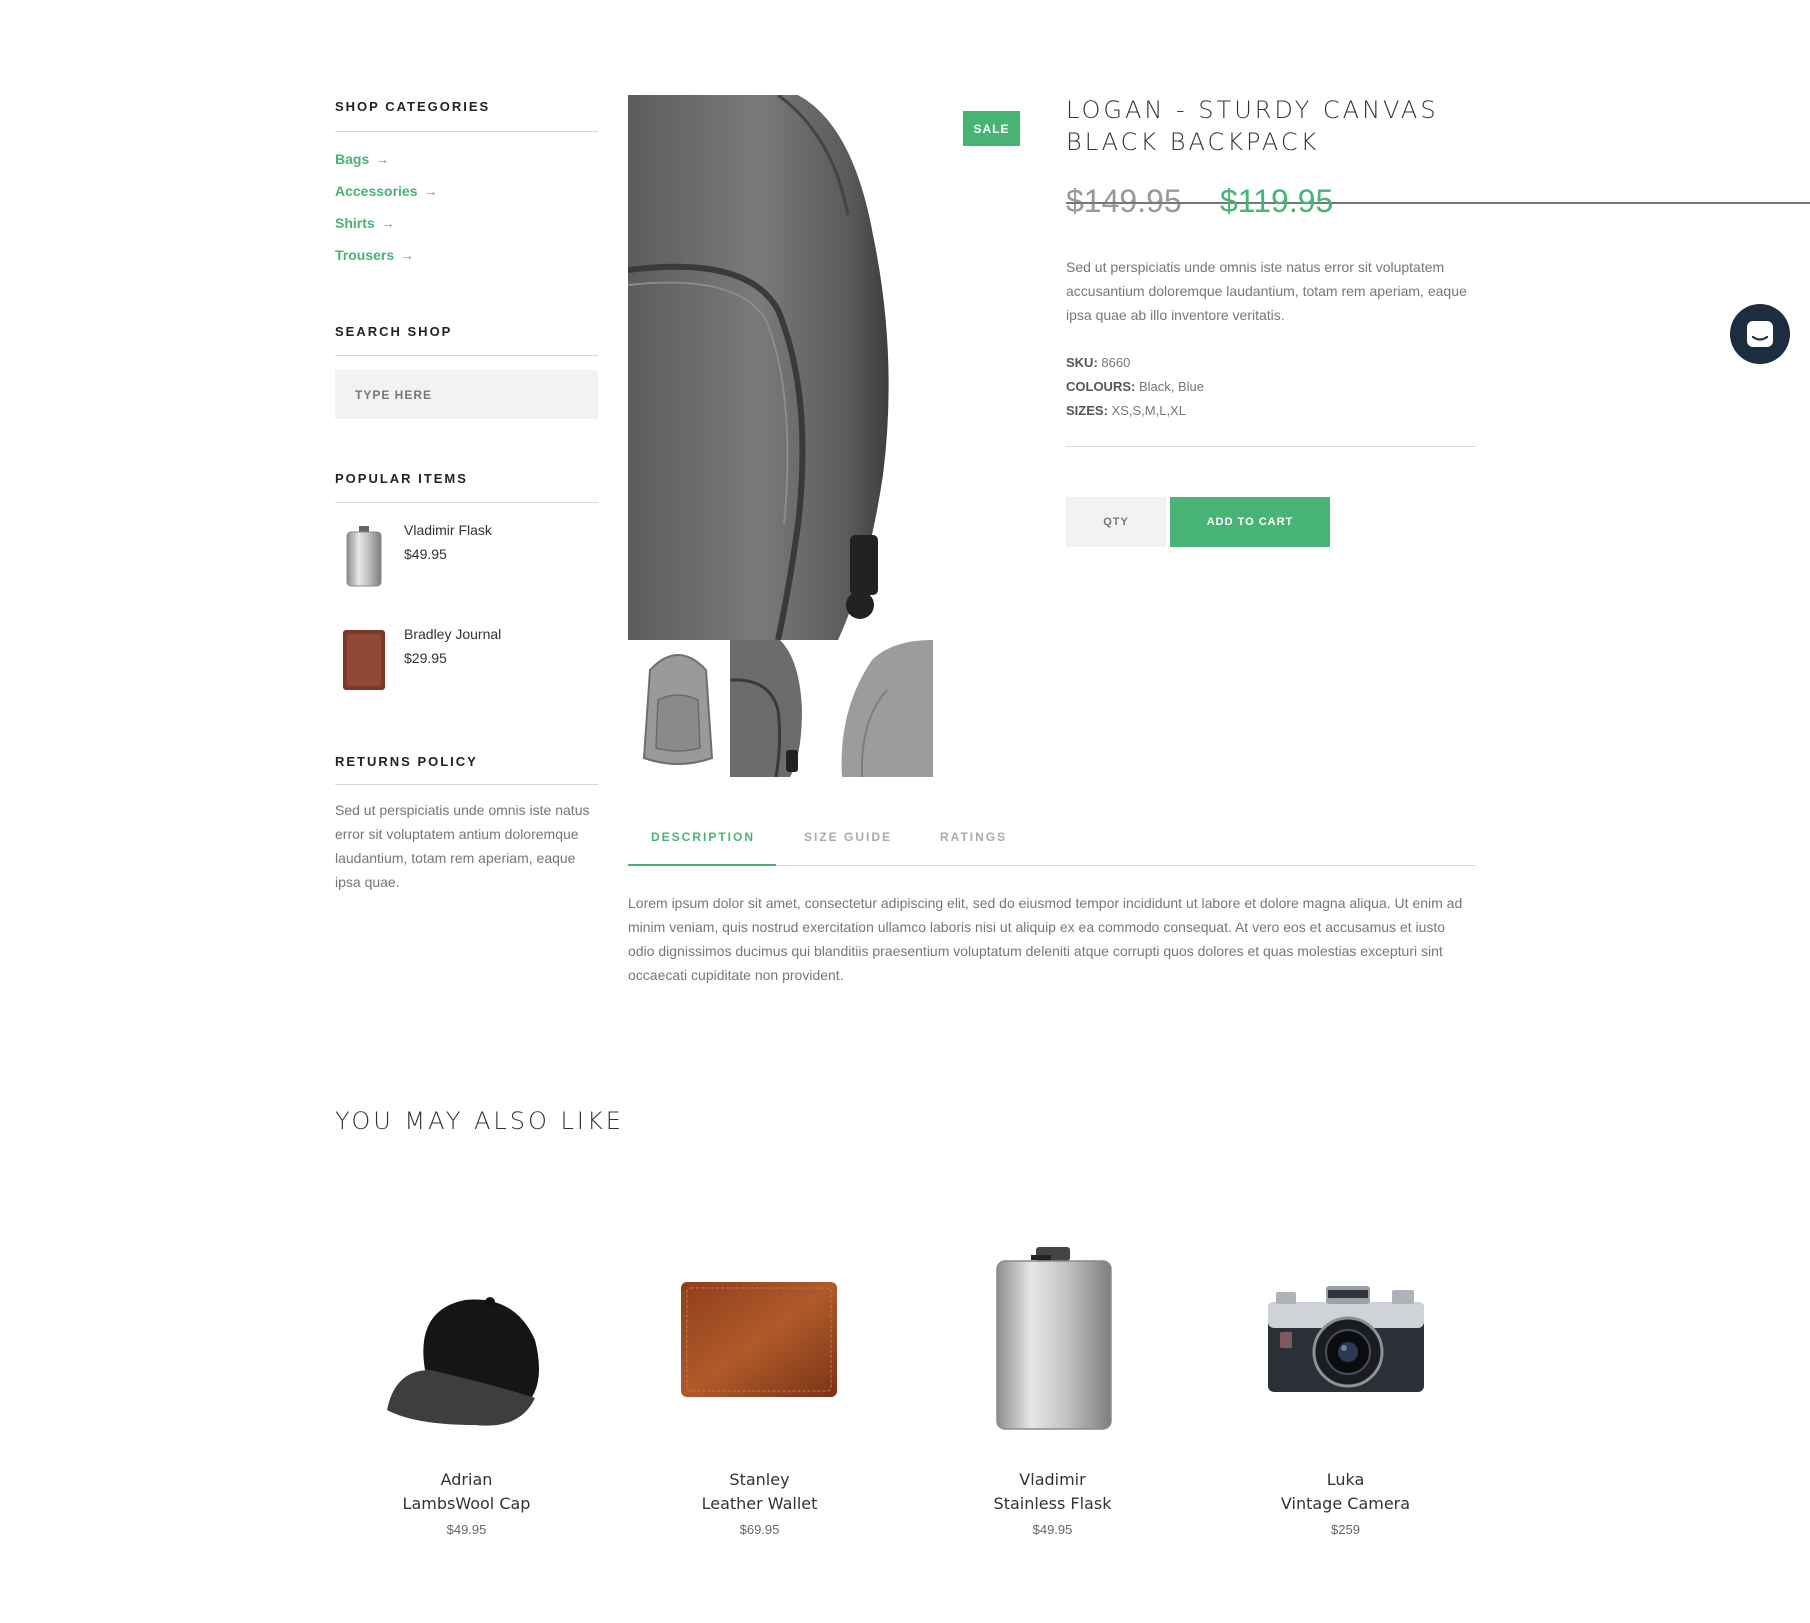  I want to click on related-item-name-line2: Vintage Camera, so click(1345, 1503).